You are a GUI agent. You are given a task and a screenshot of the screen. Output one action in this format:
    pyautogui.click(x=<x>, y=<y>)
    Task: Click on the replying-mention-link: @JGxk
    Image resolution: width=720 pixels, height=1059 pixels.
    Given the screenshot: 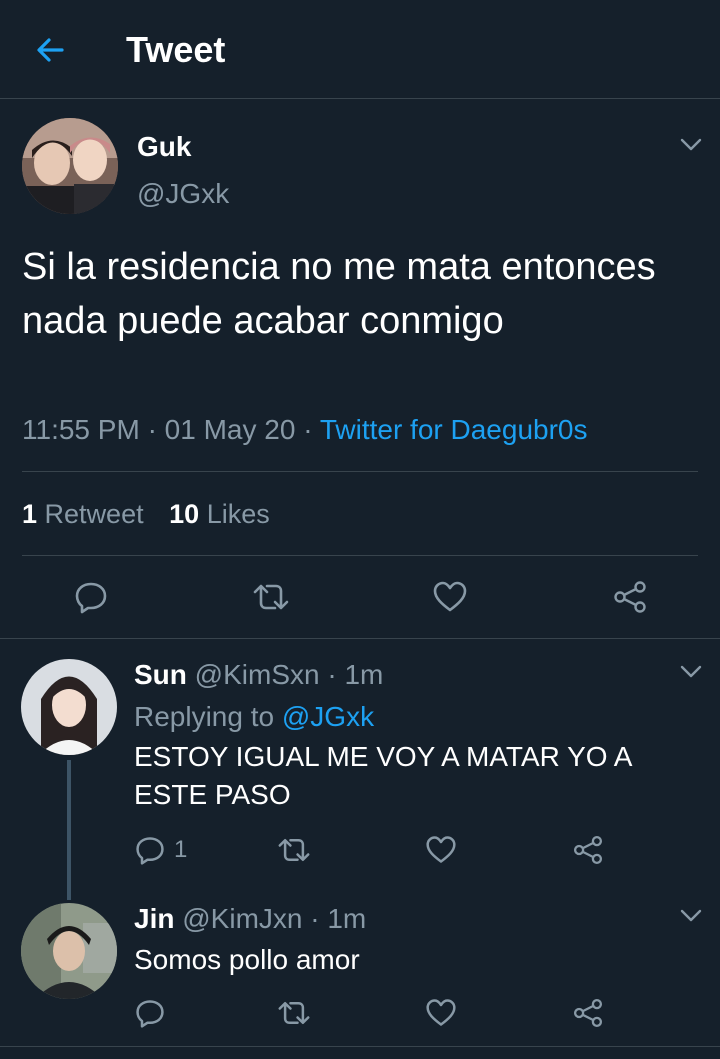 What is the action you would take?
    pyautogui.click(x=328, y=716)
    